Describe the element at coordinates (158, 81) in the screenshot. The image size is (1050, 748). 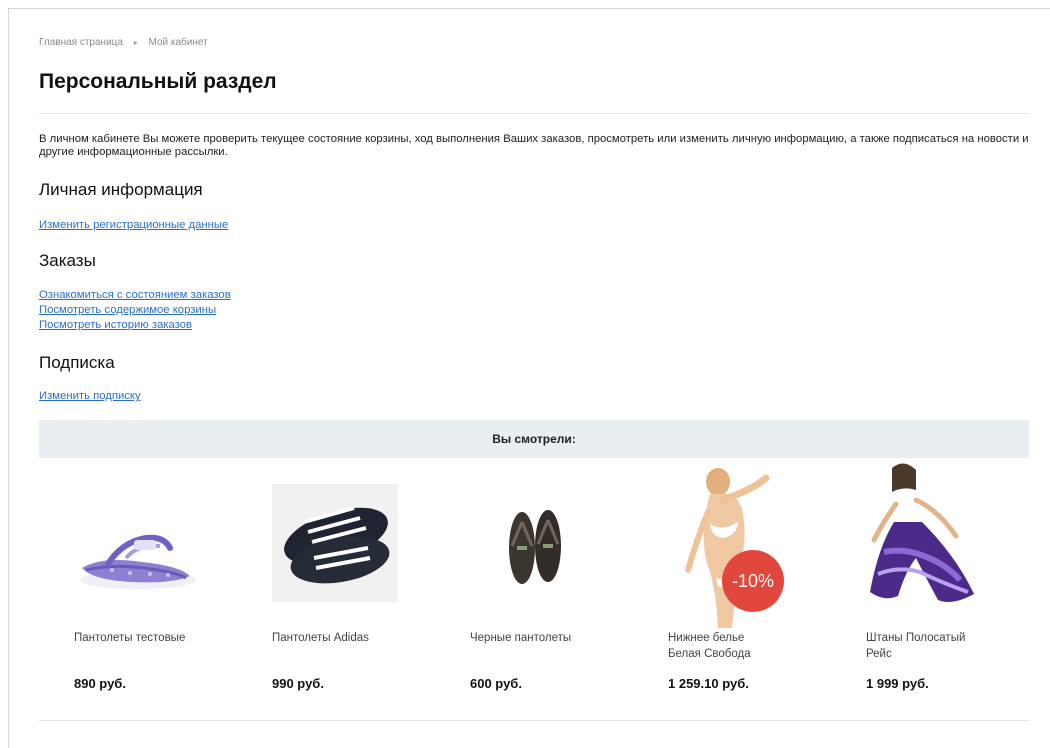
I see `page-title: Персональный раздел` at that location.